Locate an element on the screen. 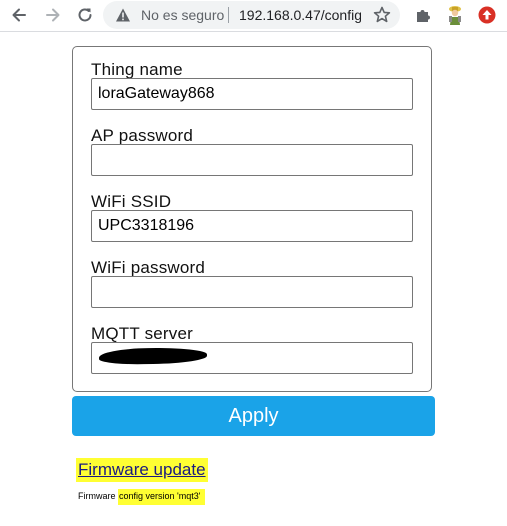 This screenshot has height=526, width=507. firmware-version-line: Firmware config version 'mqt3' is located at coordinates (141, 496).